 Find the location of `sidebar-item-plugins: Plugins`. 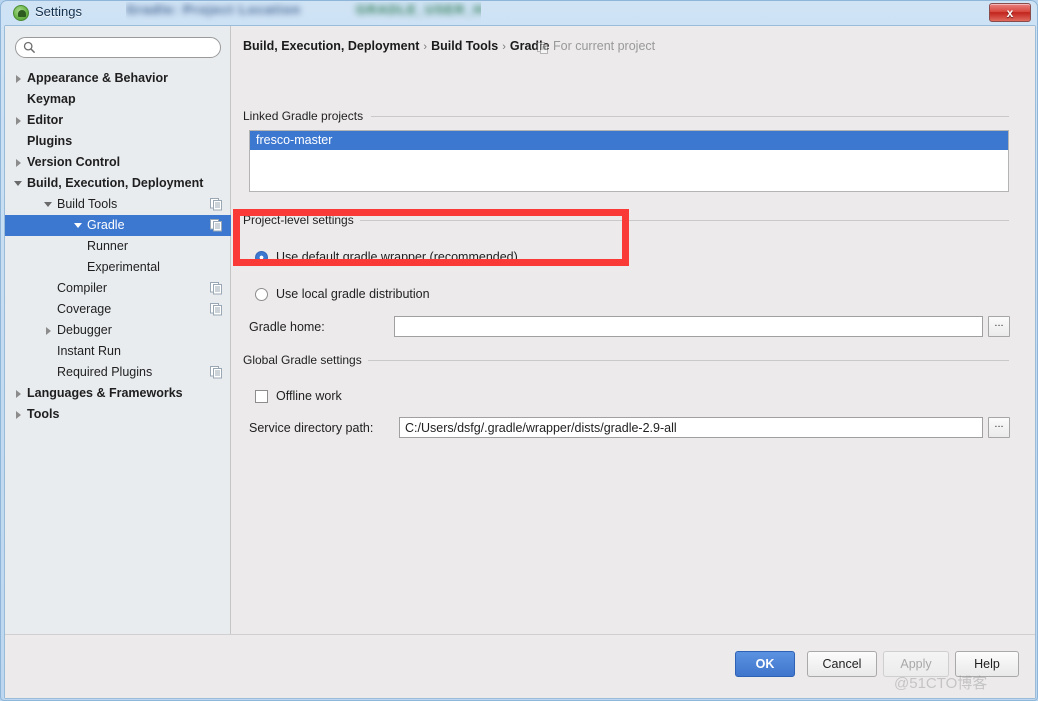

sidebar-item-plugins: Plugins is located at coordinates (118, 141).